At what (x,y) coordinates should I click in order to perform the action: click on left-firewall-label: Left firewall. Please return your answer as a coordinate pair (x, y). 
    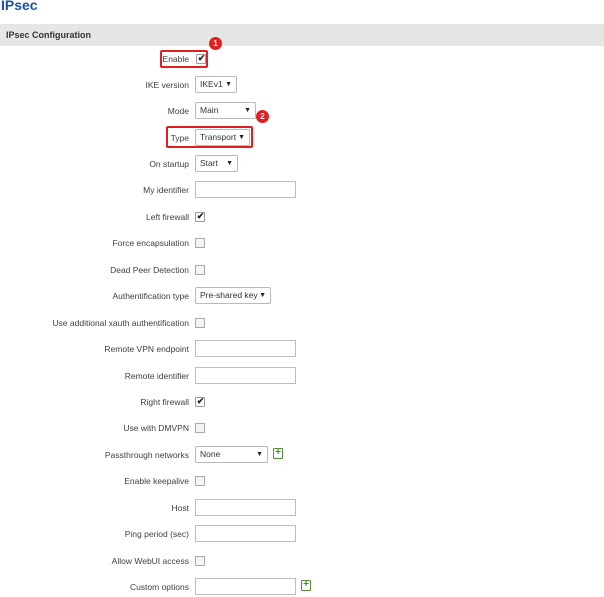
    Looking at the image, I should click on (167, 217).